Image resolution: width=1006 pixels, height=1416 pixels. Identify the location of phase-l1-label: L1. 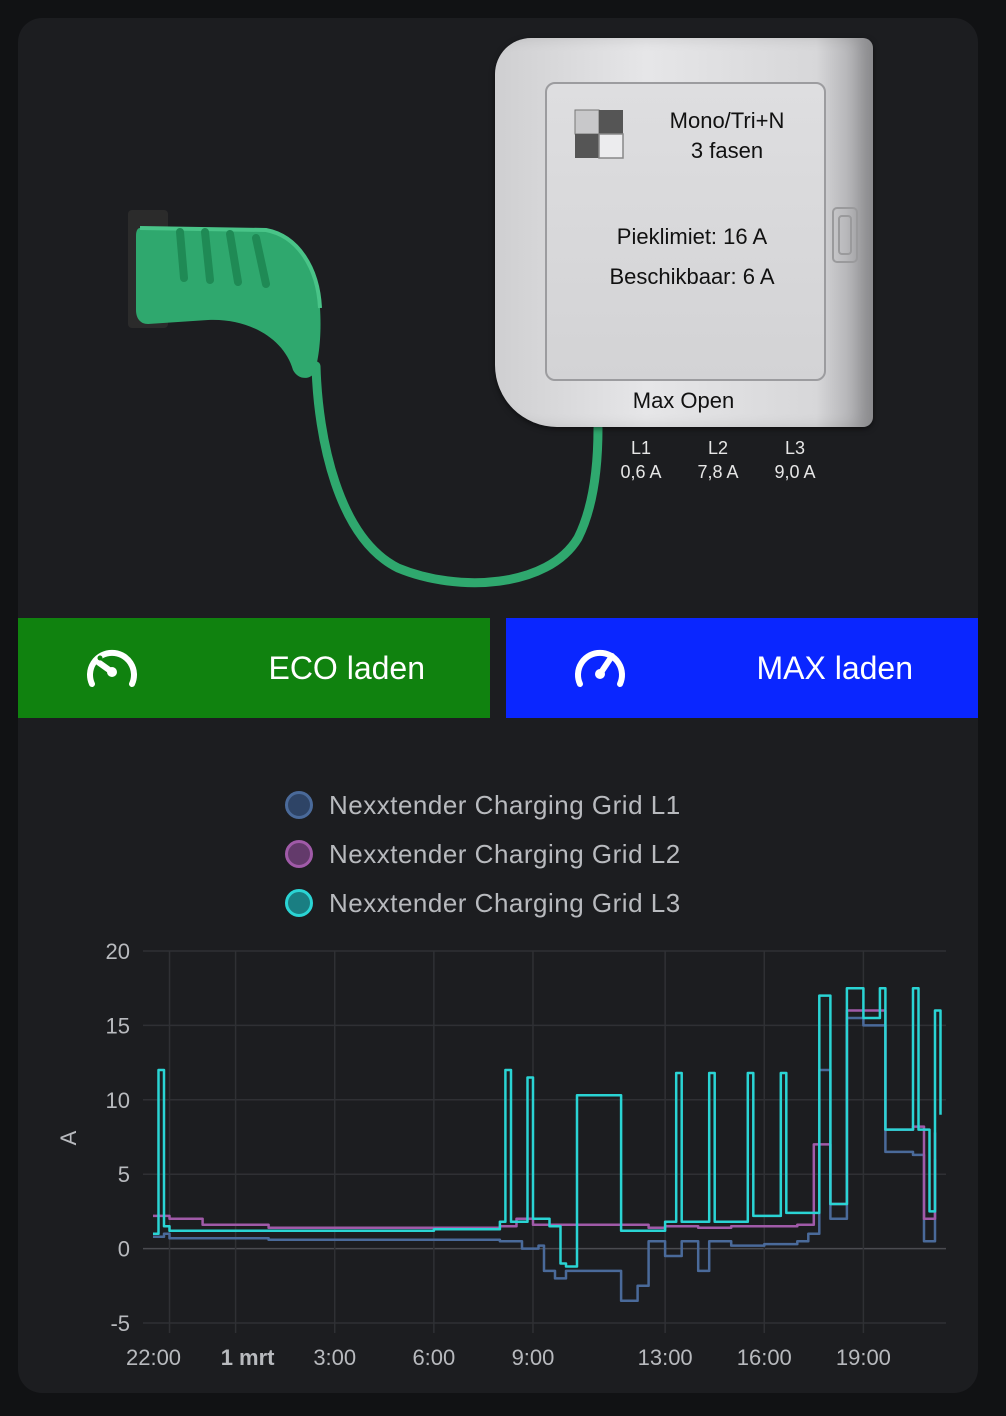
(641, 448).